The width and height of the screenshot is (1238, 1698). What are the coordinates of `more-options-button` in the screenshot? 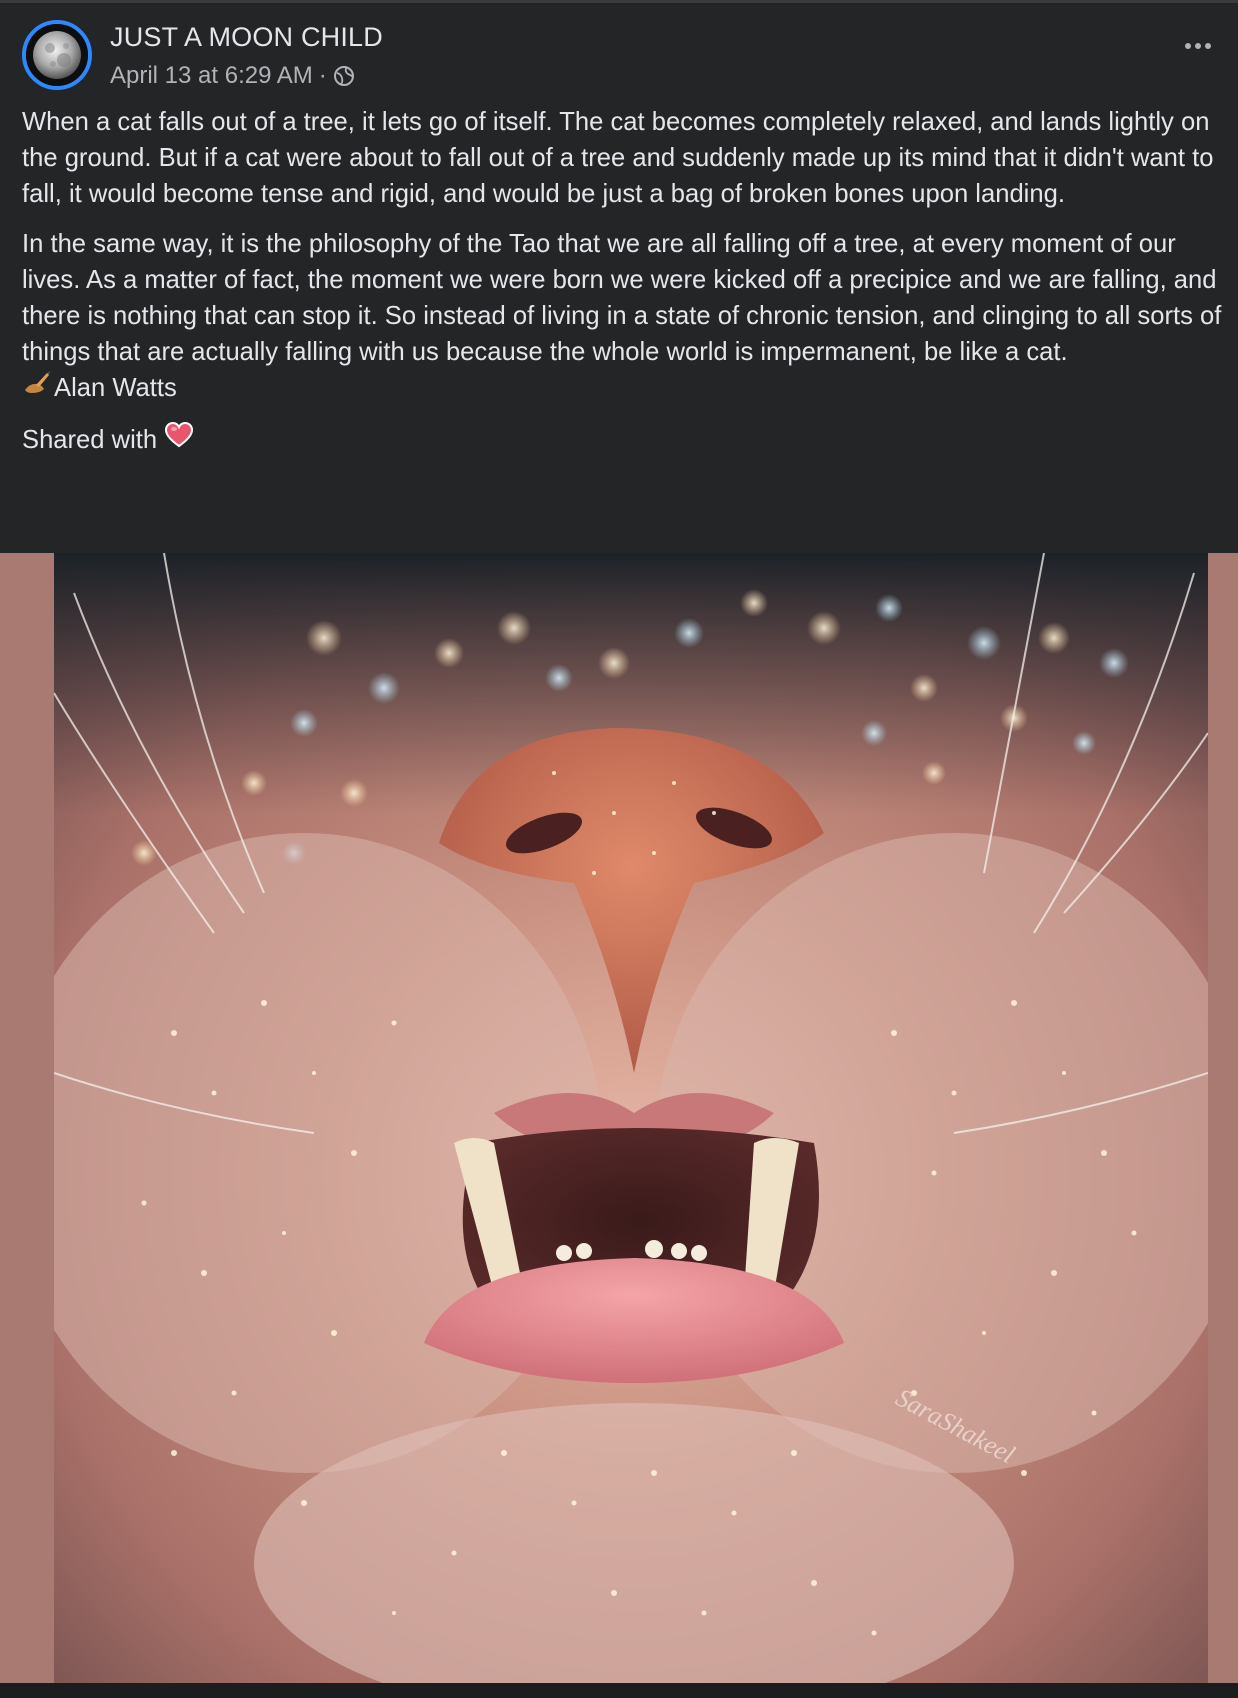 It's located at (1198, 46).